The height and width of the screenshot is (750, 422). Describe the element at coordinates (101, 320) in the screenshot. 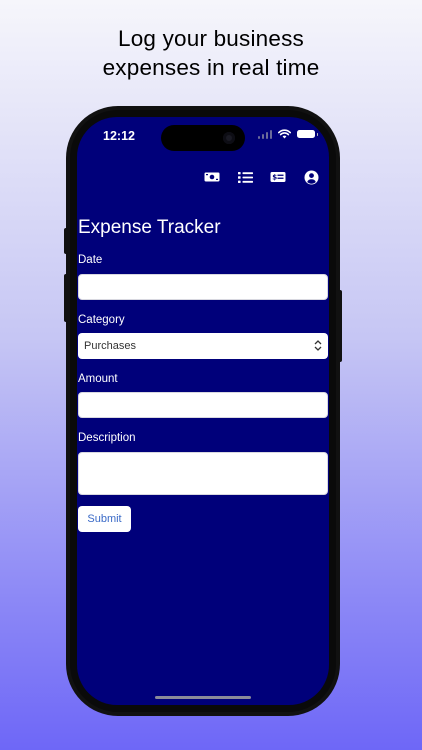

I see `category-label: Category` at that location.